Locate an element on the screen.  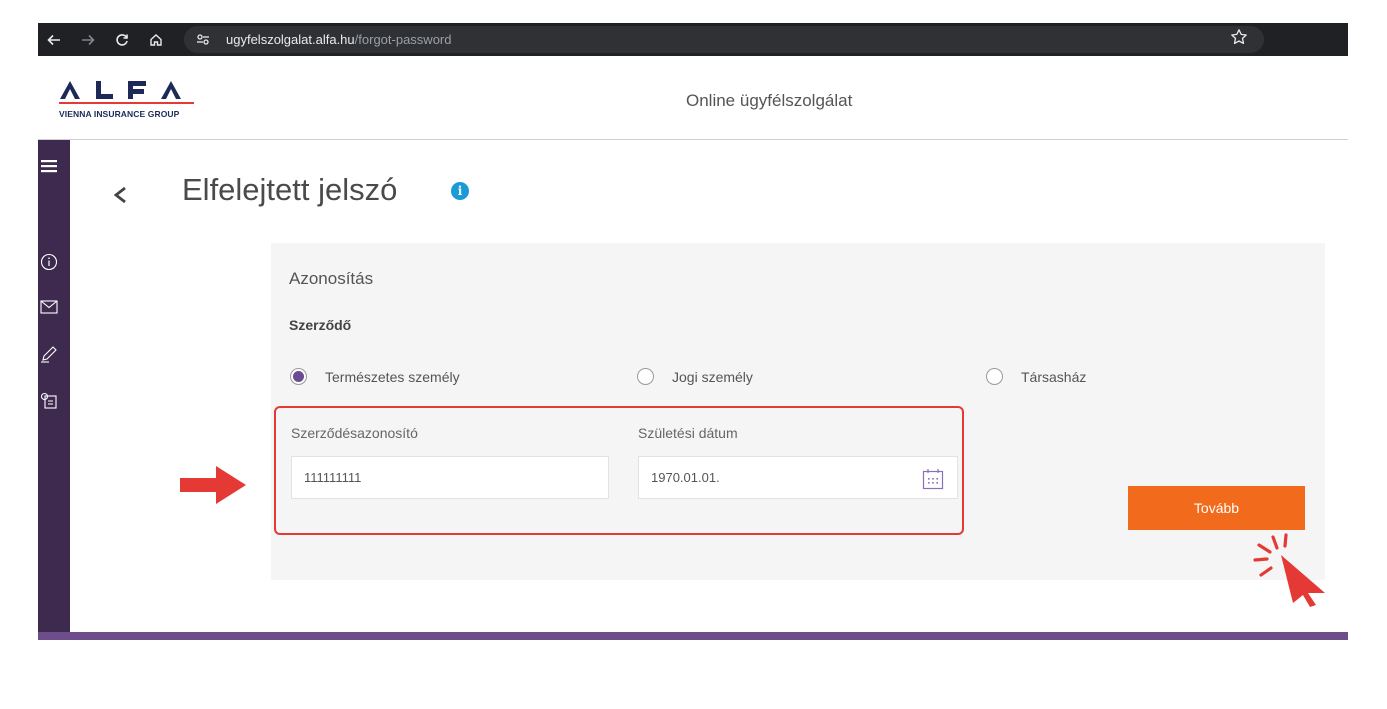
url-path: /forgot-password is located at coordinates (403, 39).